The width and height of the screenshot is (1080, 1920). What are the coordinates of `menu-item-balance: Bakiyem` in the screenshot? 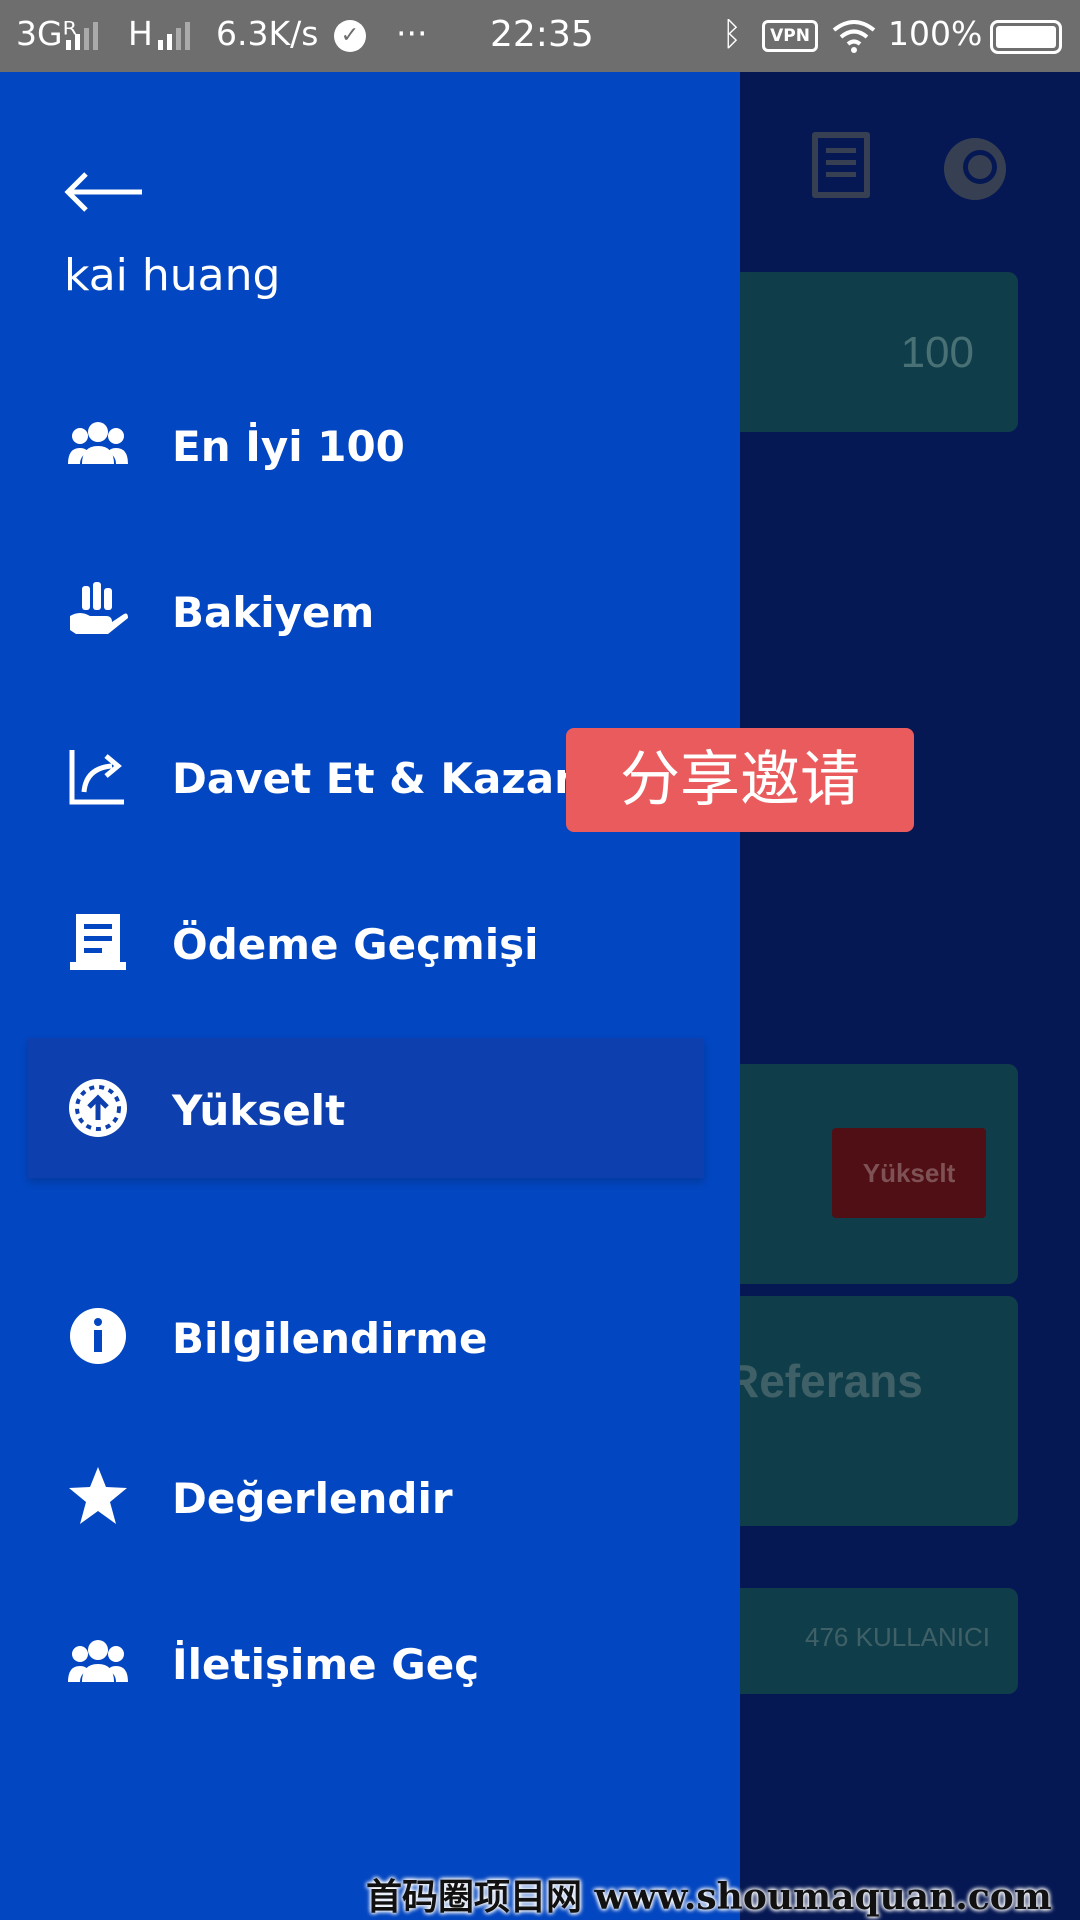 It's located at (366, 610).